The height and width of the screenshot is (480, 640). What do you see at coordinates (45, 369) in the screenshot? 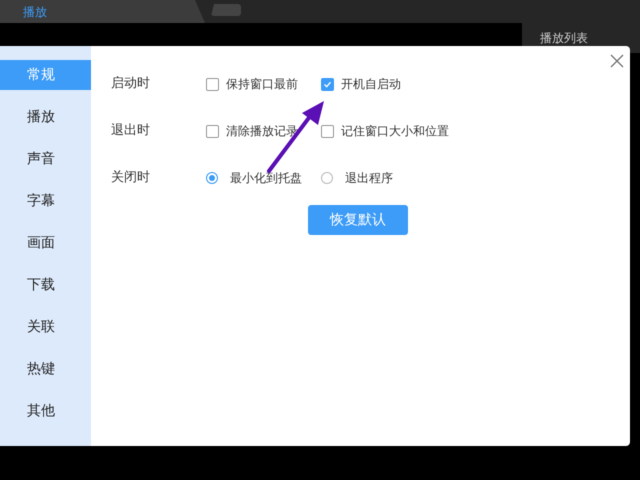
I see `sidebar-item: 热键` at bounding box center [45, 369].